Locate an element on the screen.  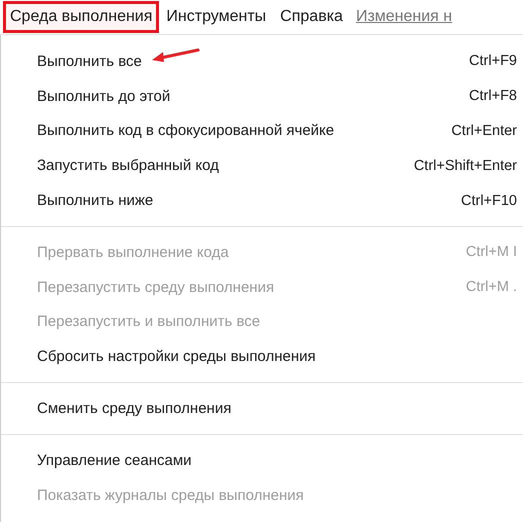
menu-item: Выполнить код в сфокусированной ячейке Ctrl+Enter is located at coordinates (262, 131).